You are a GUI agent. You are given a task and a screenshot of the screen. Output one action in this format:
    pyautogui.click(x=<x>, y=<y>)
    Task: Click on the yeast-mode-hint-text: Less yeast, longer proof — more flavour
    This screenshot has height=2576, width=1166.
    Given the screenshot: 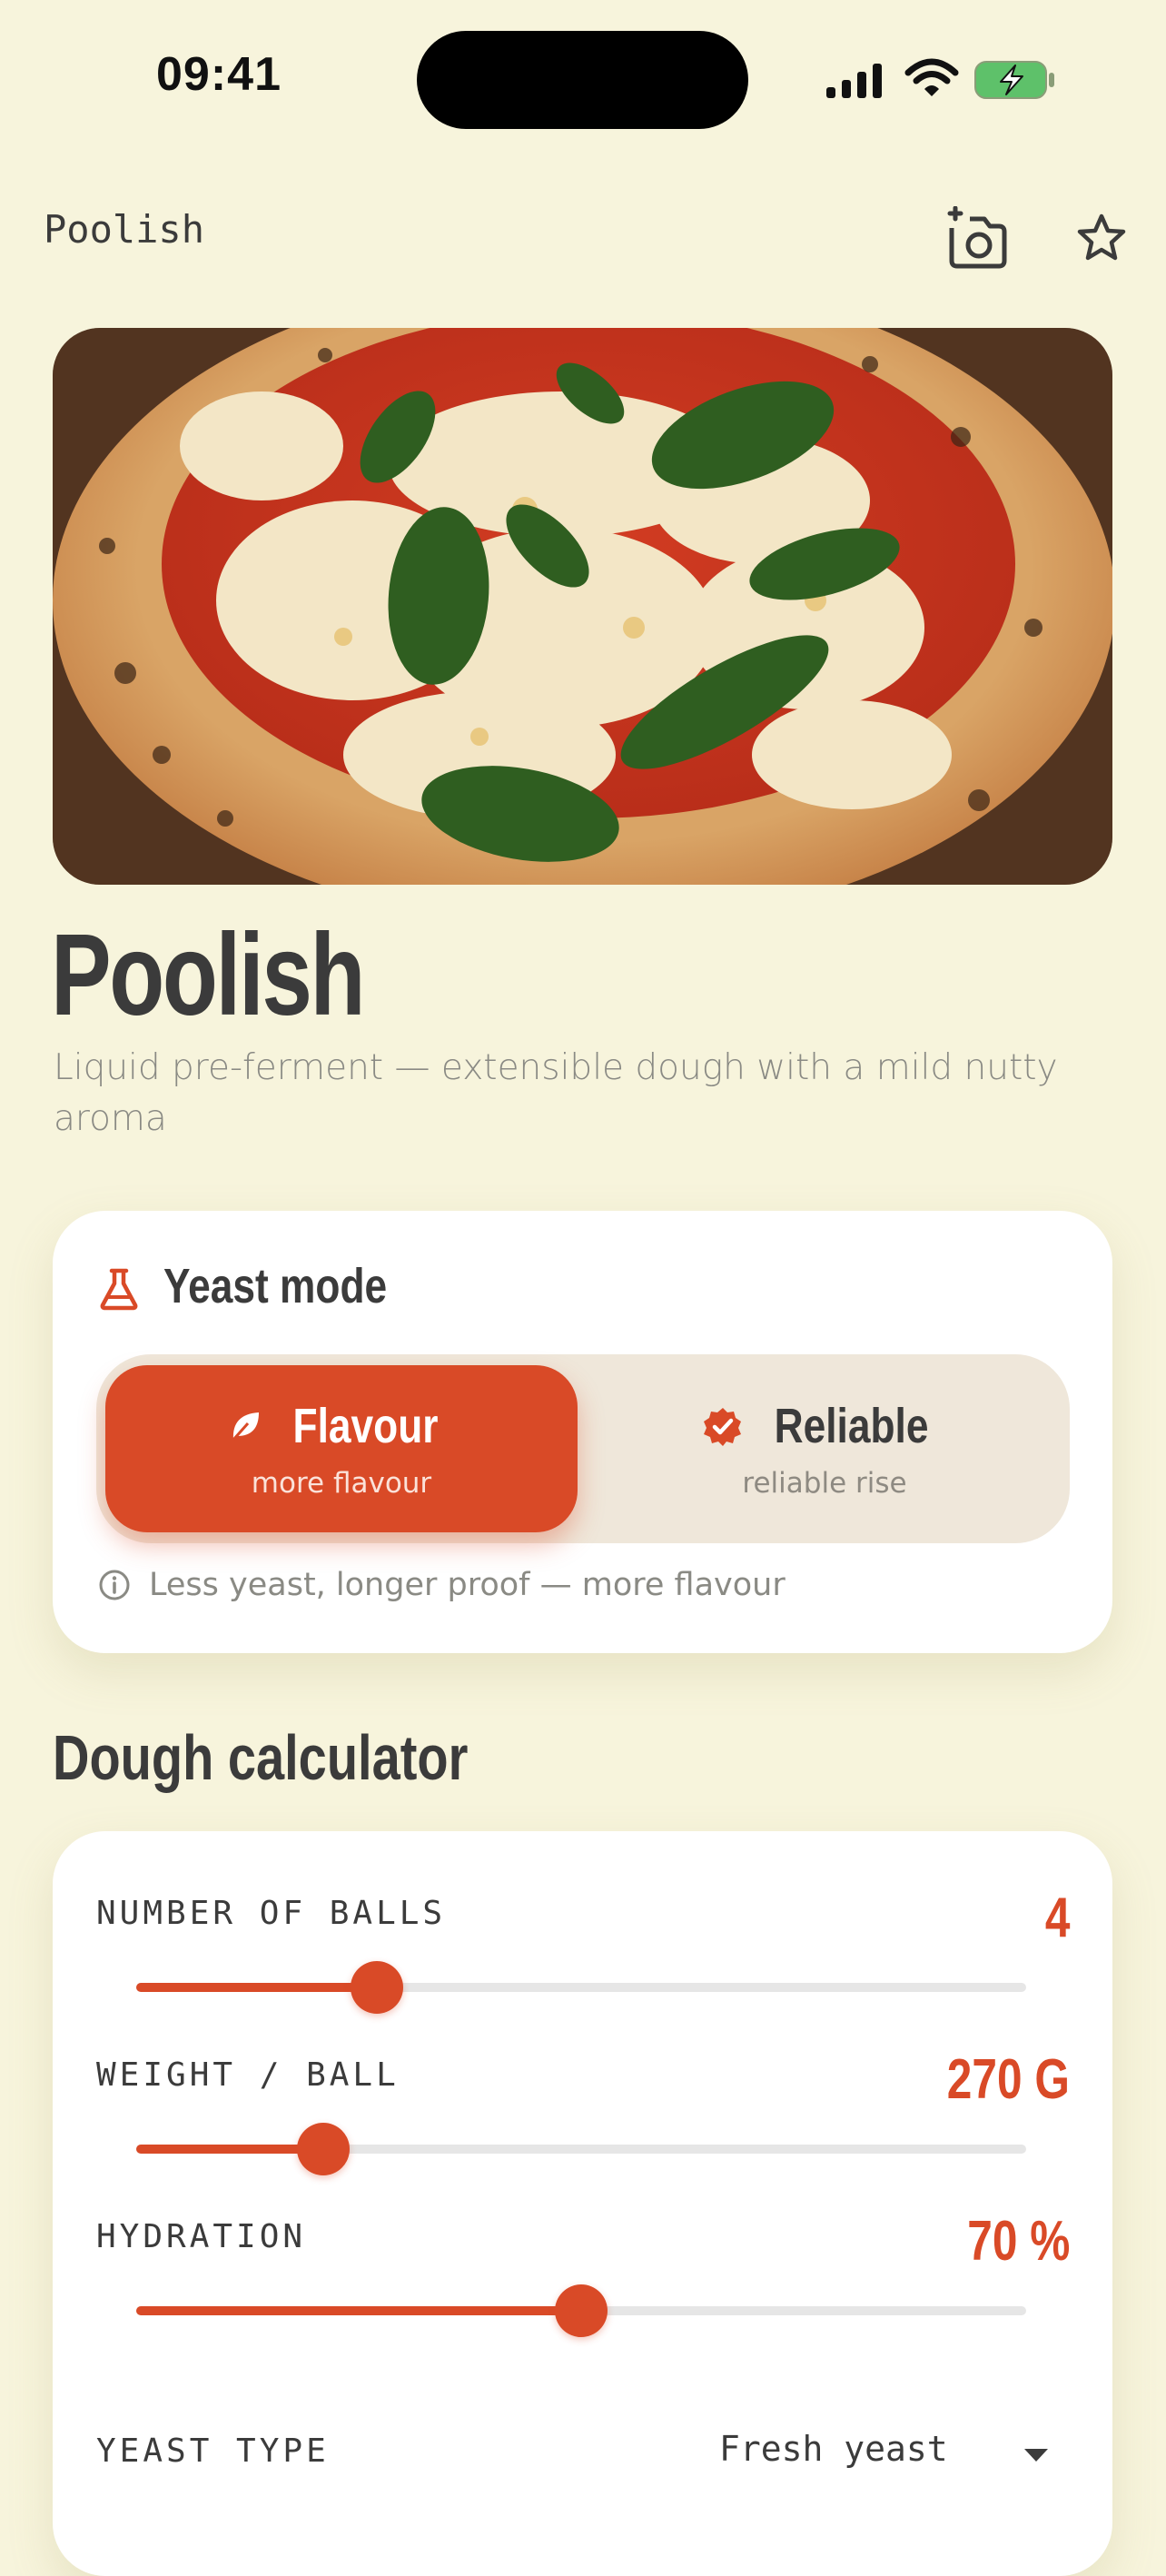 What is the action you would take?
    pyautogui.click(x=468, y=1585)
    